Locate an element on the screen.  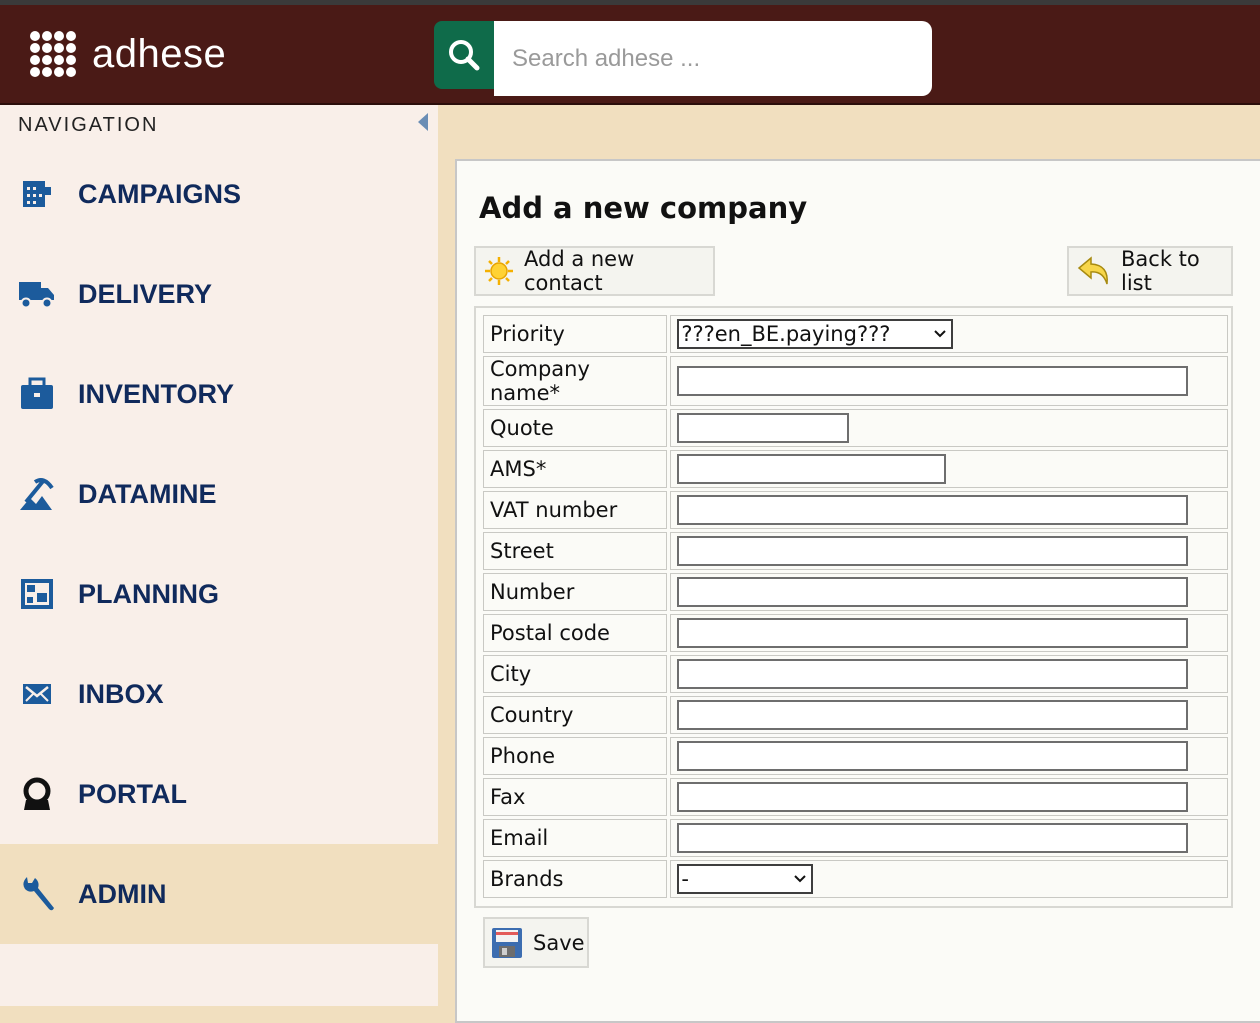
form-row-email: Email is located at coordinates (855, 838).